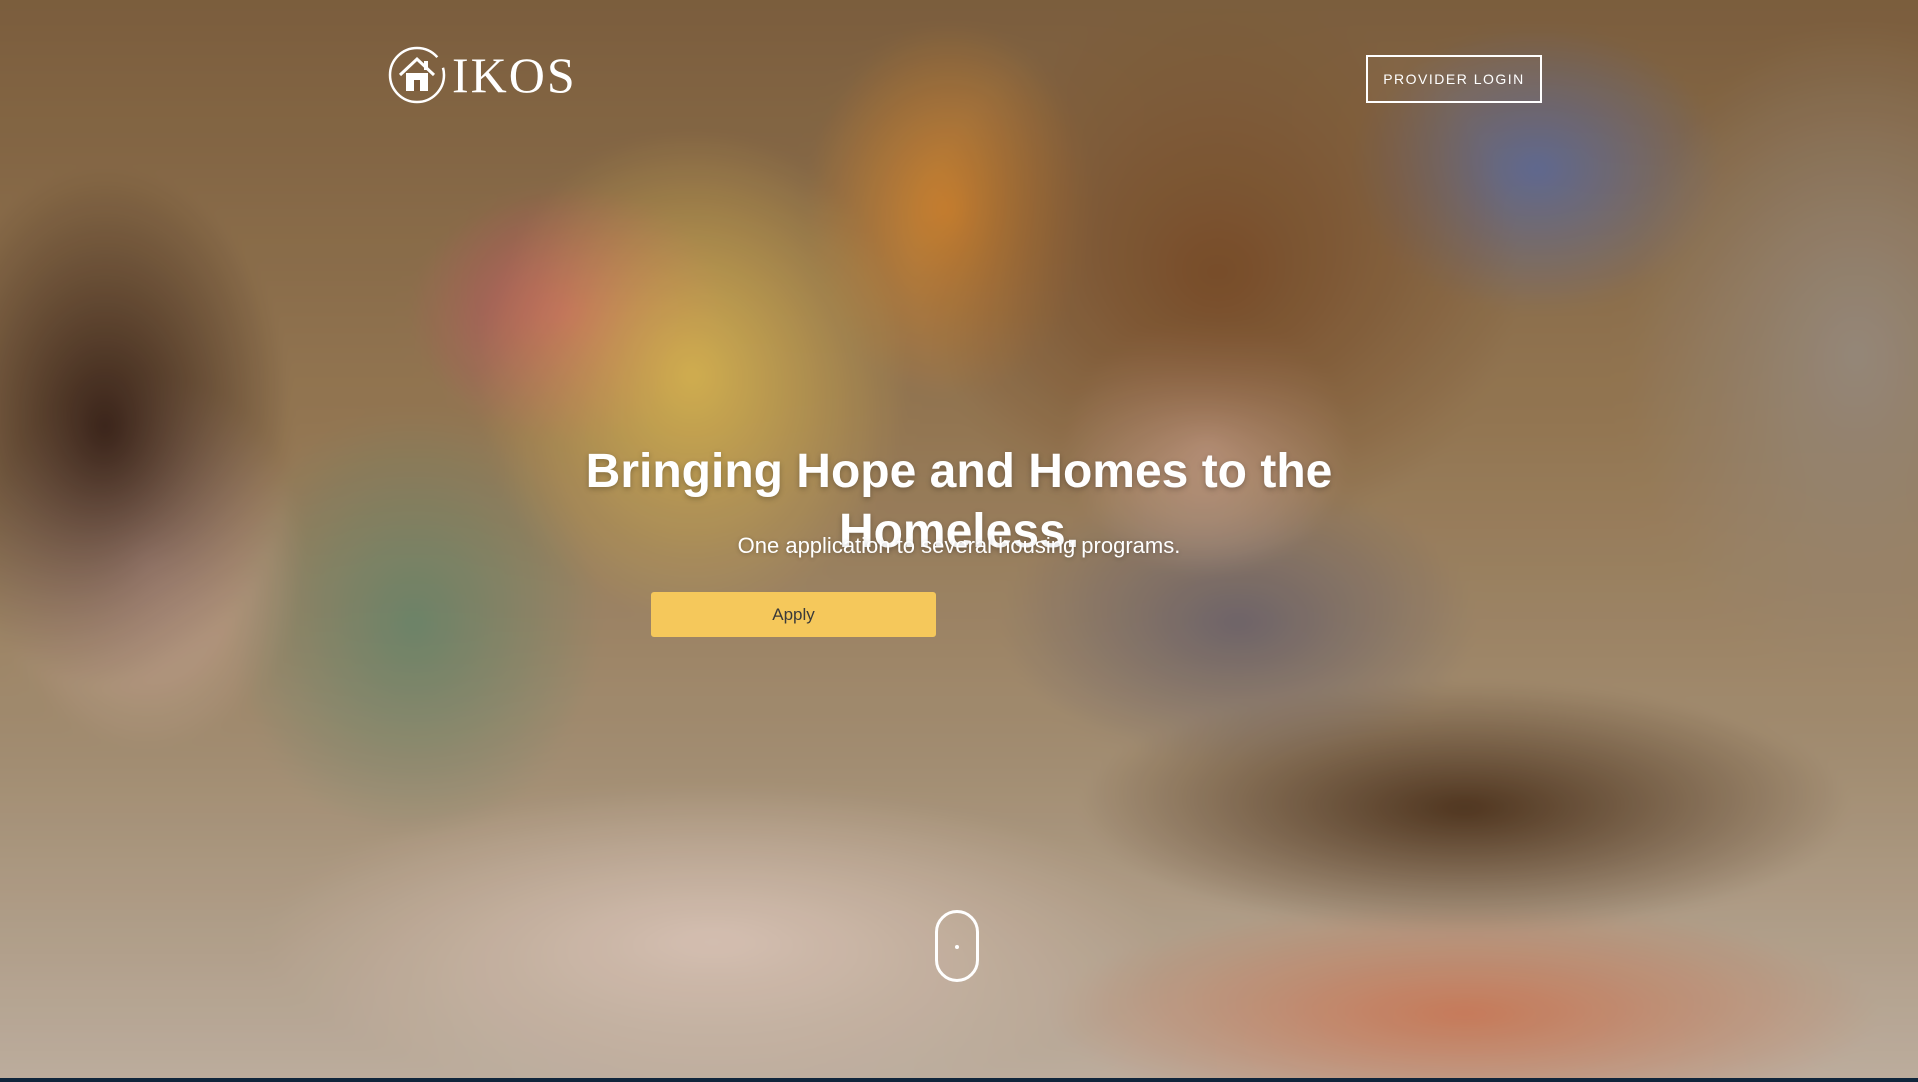  What do you see at coordinates (793, 614) in the screenshot?
I see `apply-button: Apply` at bounding box center [793, 614].